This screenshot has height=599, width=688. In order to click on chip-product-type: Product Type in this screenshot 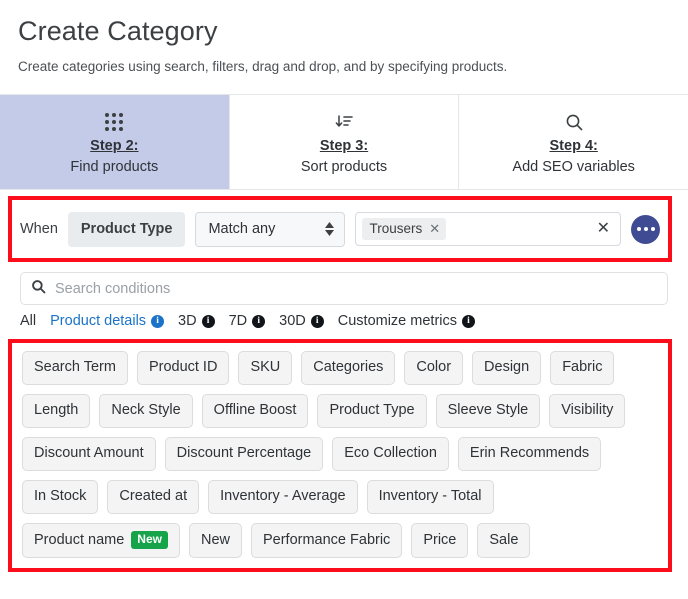, I will do `click(372, 411)`.